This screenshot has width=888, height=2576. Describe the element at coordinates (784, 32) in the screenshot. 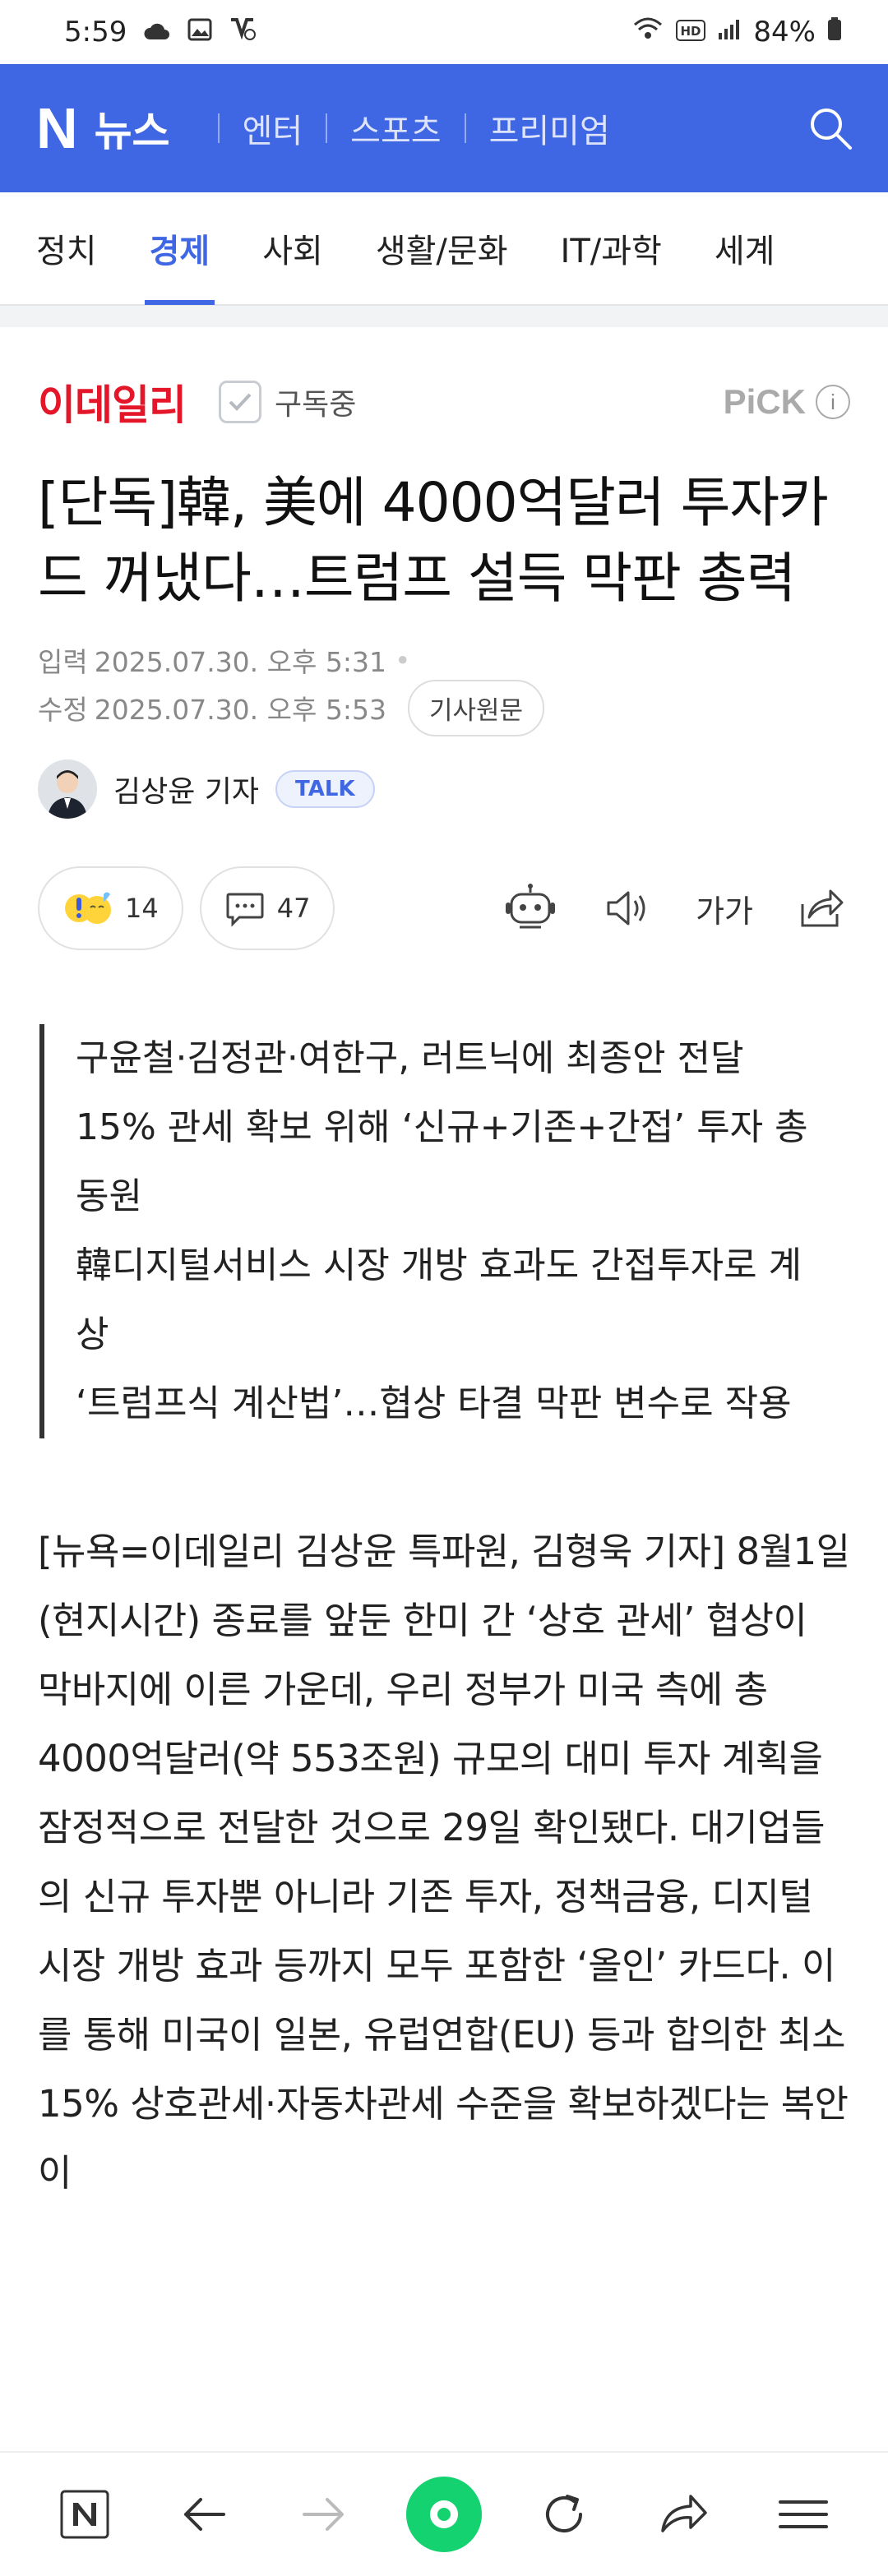

I see `battery-percent: 84%` at that location.